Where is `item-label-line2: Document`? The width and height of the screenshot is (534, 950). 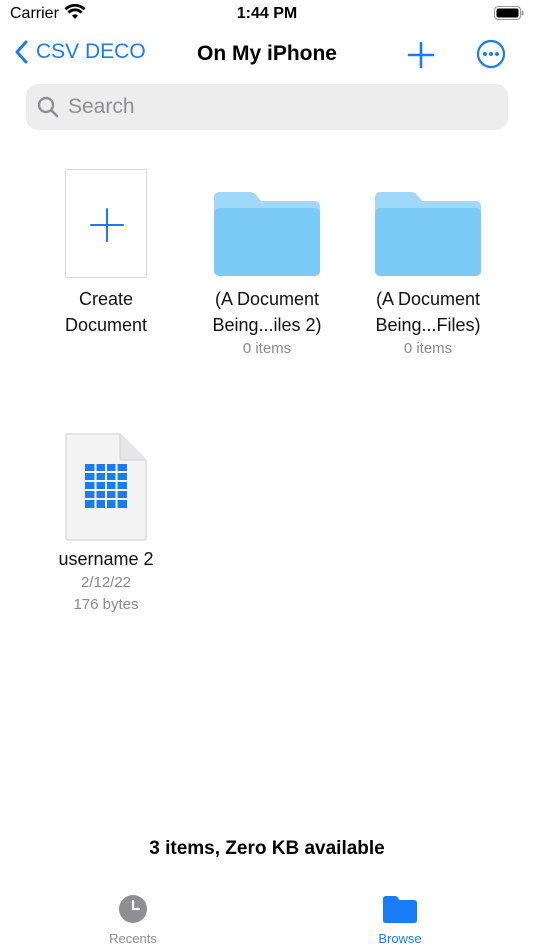
item-label-line2: Document is located at coordinates (106, 325).